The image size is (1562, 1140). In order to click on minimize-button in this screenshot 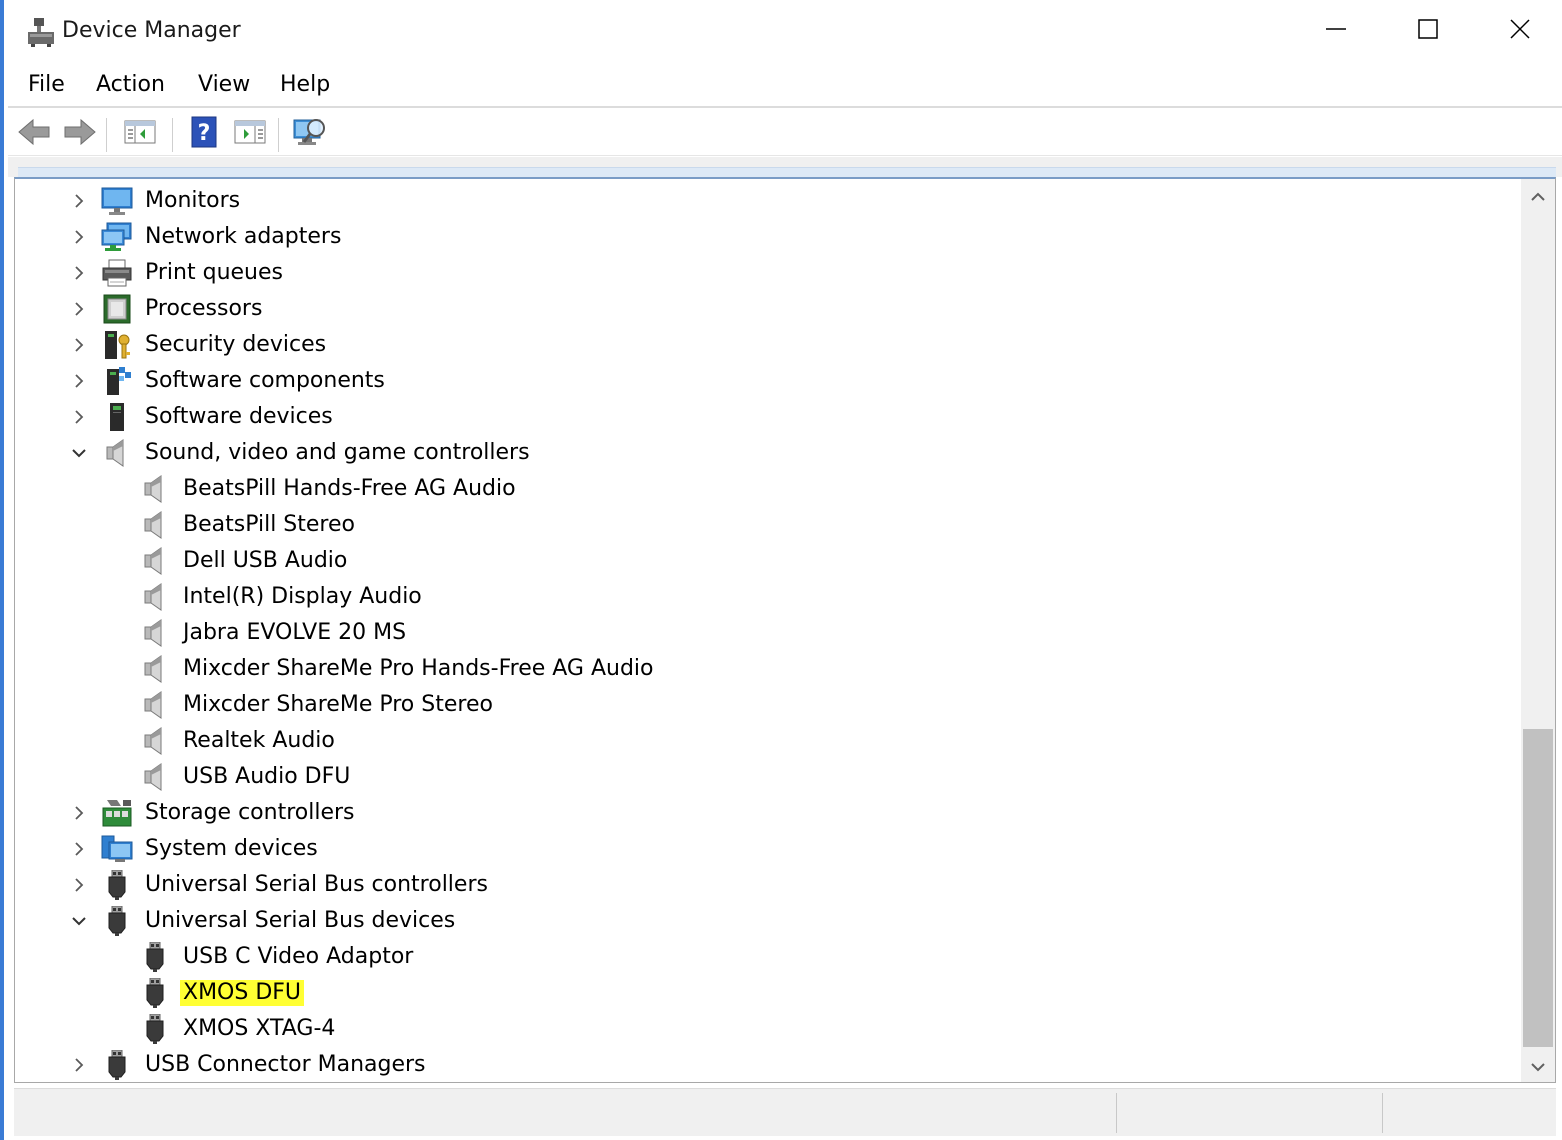, I will do `click(1336, 31)`.